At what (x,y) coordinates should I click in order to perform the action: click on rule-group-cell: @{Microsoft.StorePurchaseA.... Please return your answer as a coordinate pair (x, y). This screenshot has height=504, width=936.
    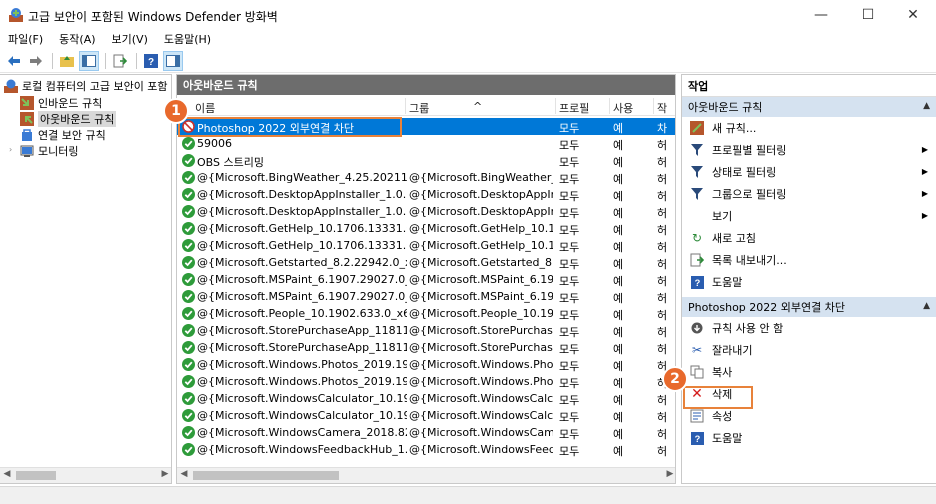
    Looking at the image, I should click on (481, 330).